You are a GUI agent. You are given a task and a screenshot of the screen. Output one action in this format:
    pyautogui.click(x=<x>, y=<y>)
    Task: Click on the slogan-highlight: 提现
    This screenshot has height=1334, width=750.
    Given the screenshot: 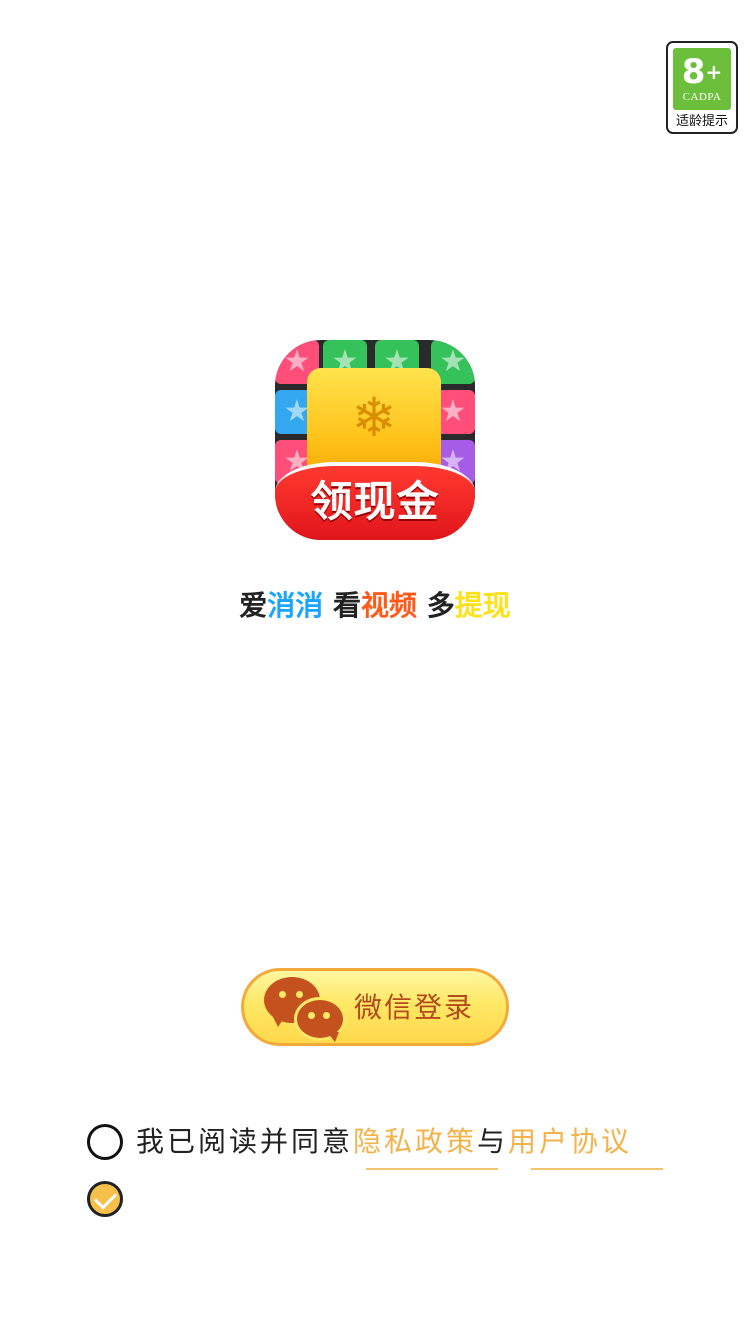 What is the action you would take?
    pyautogui.click(x=482, y=605)
    